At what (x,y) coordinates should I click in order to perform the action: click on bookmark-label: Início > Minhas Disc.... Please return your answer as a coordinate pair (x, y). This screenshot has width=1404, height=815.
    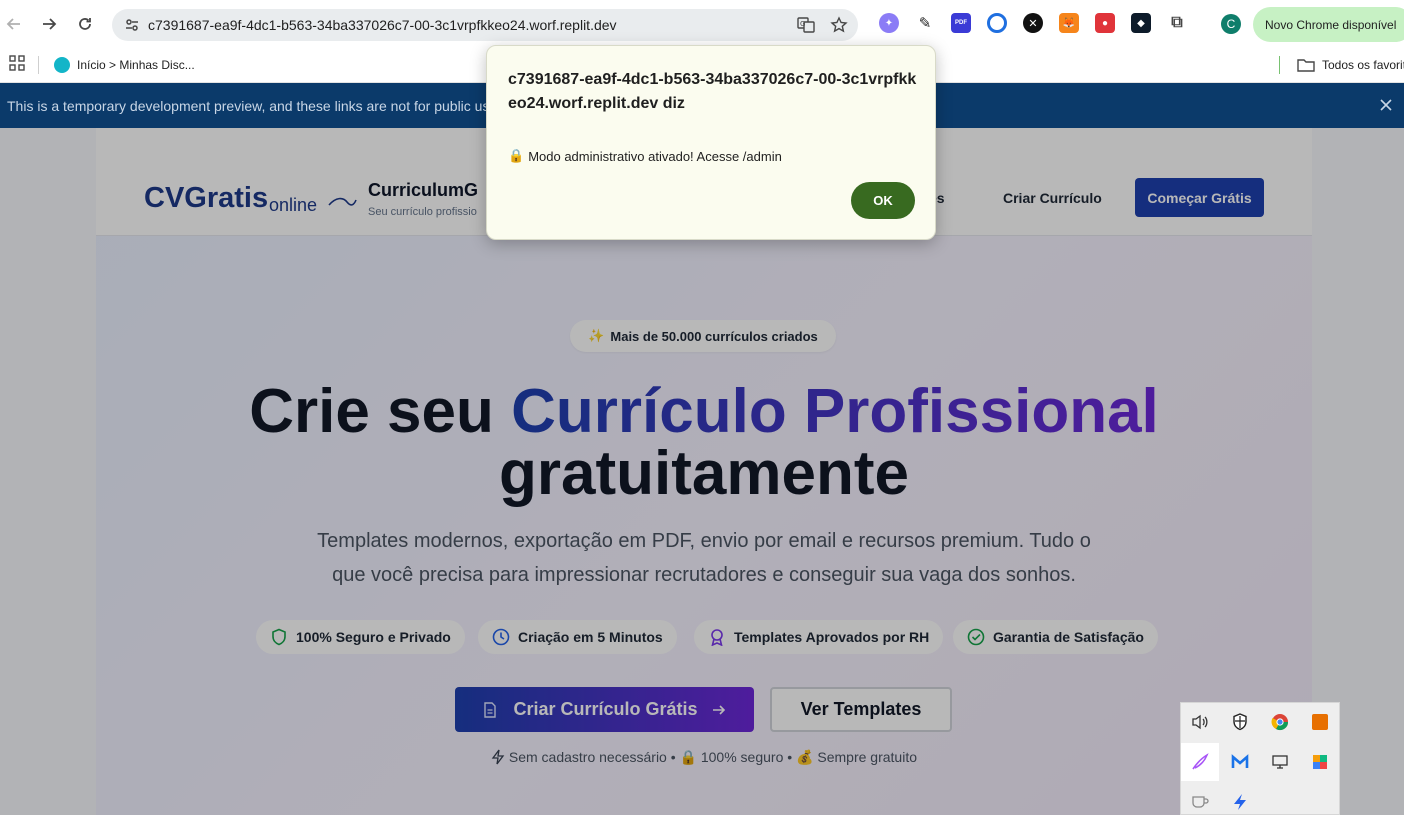
    Looking at the image, I should click on (136, 65).